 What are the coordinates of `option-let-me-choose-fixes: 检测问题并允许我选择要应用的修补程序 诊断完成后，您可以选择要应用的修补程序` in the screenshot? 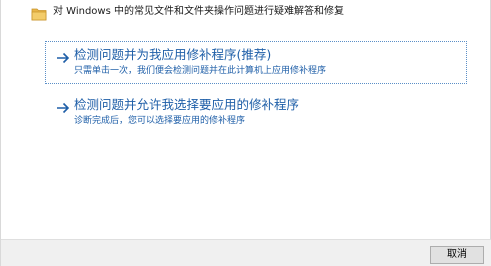 It's located at (256, 112).